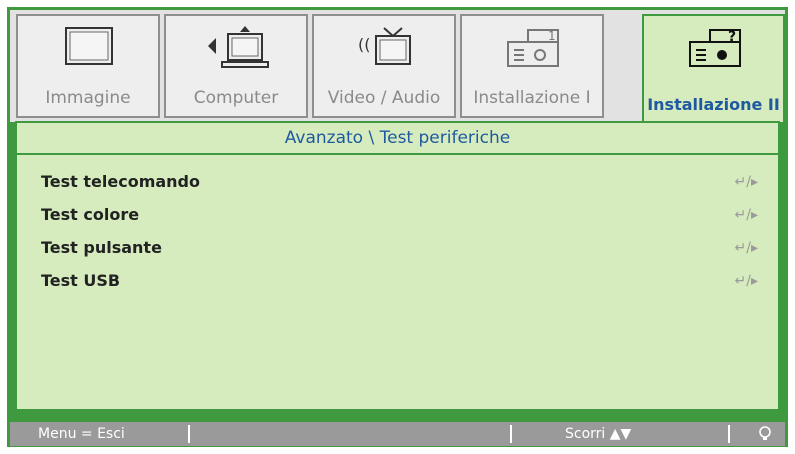  What do you see at coordinates (236, 98) in the screenshot?
I see `tab-label: Computer` at bounding box center [236, 98].